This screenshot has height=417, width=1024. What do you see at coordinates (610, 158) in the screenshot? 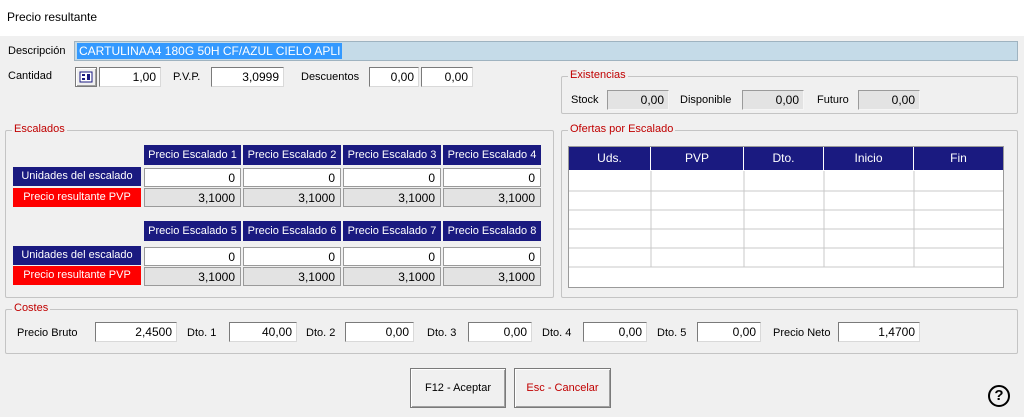
I see `ofertas-col-uds: Uds.` at bounding box center [610, 158].